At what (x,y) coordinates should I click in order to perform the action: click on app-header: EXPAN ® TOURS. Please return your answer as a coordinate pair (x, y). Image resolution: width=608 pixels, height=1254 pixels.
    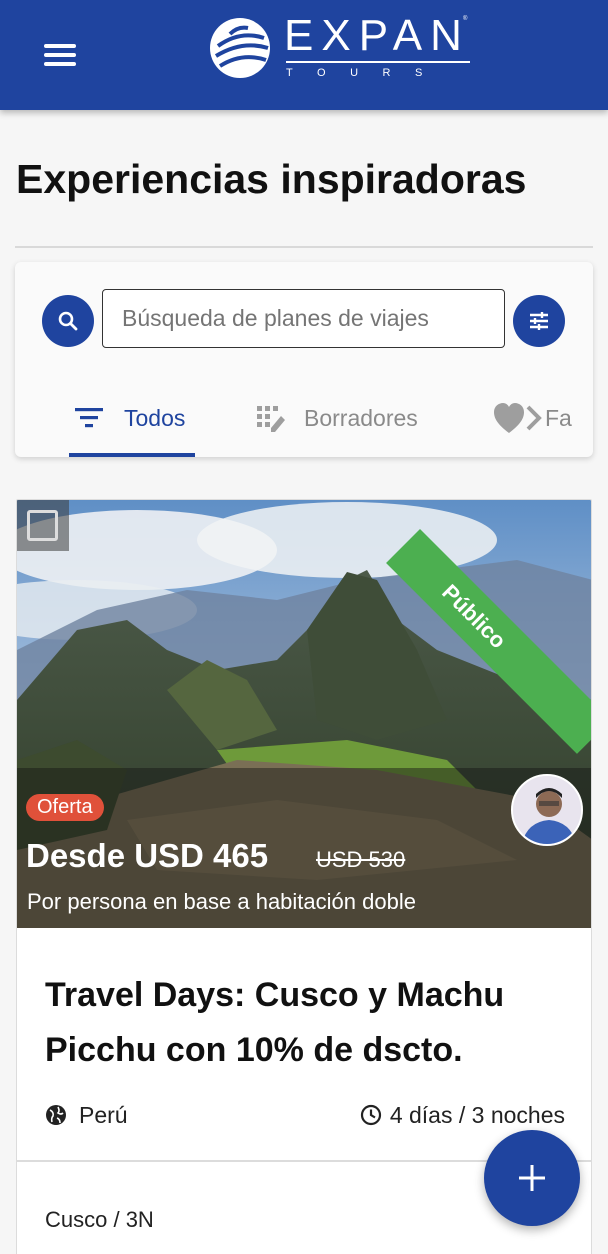
    Looking at the image, I should click on (304, 55).